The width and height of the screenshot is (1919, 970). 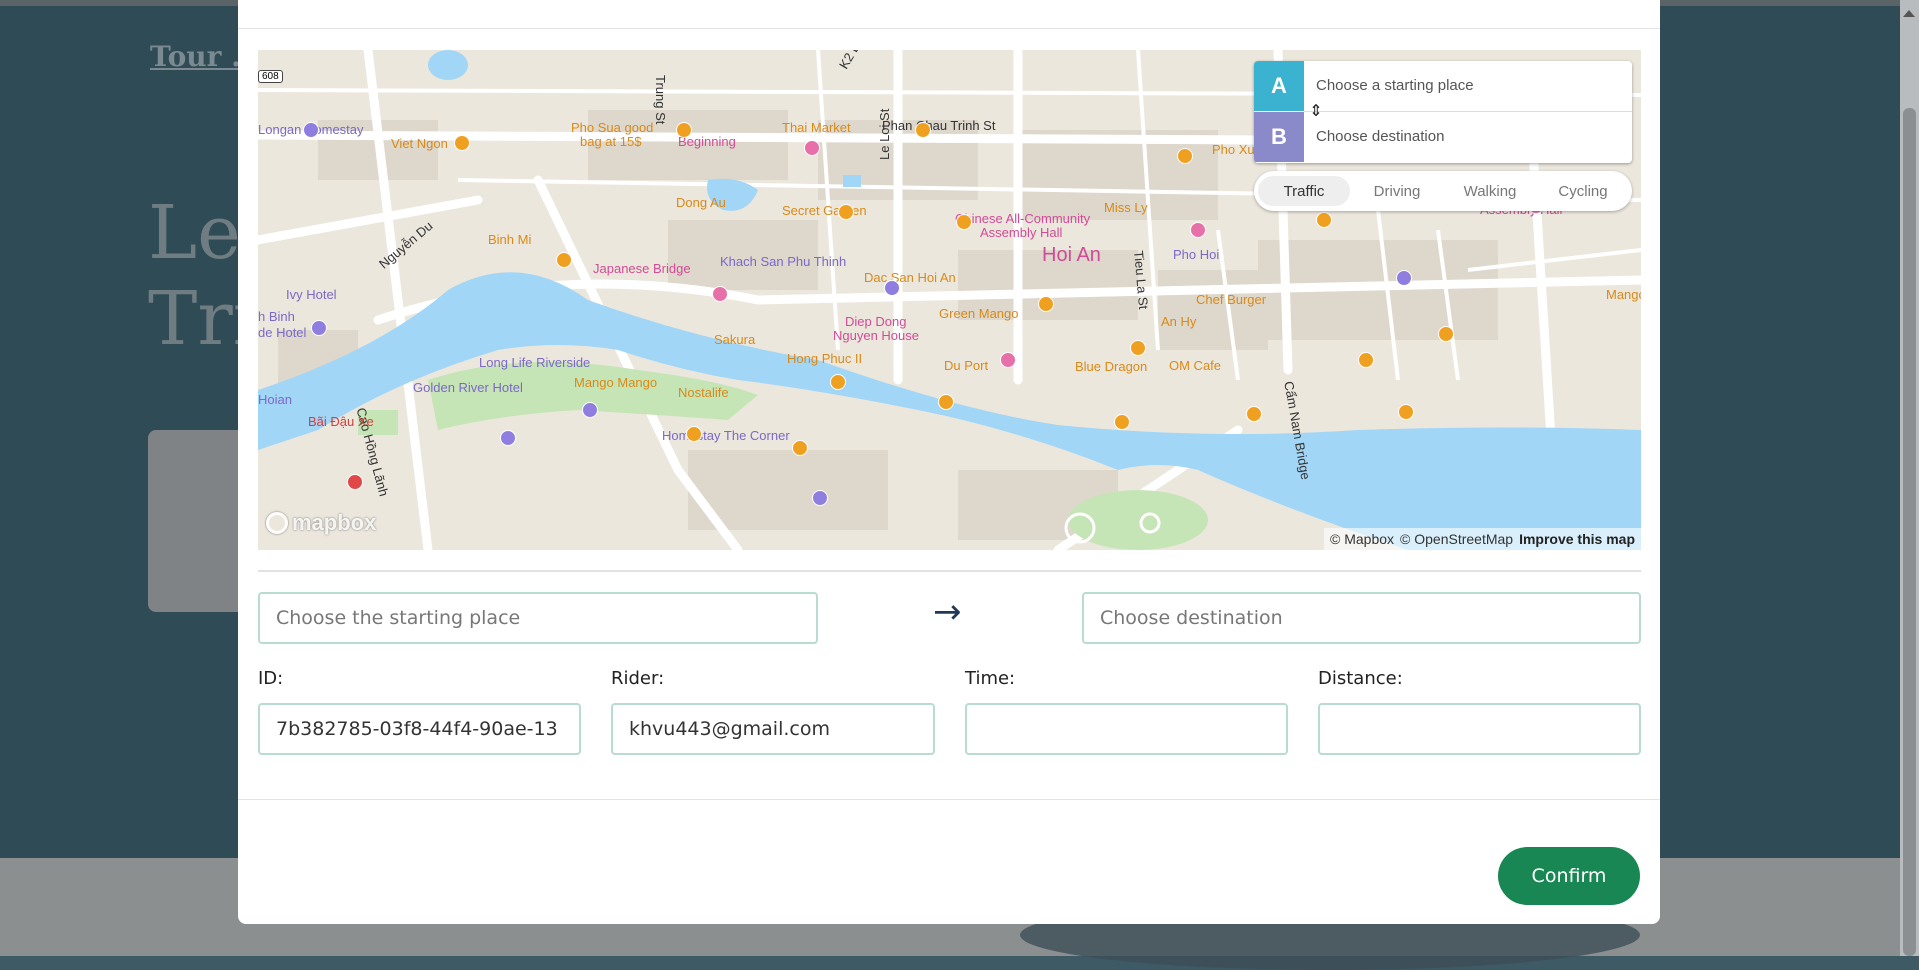 What do you see at coordinates (773, 729) in the screenshot?
I see `rider-field` at bounding box center [773, 729].